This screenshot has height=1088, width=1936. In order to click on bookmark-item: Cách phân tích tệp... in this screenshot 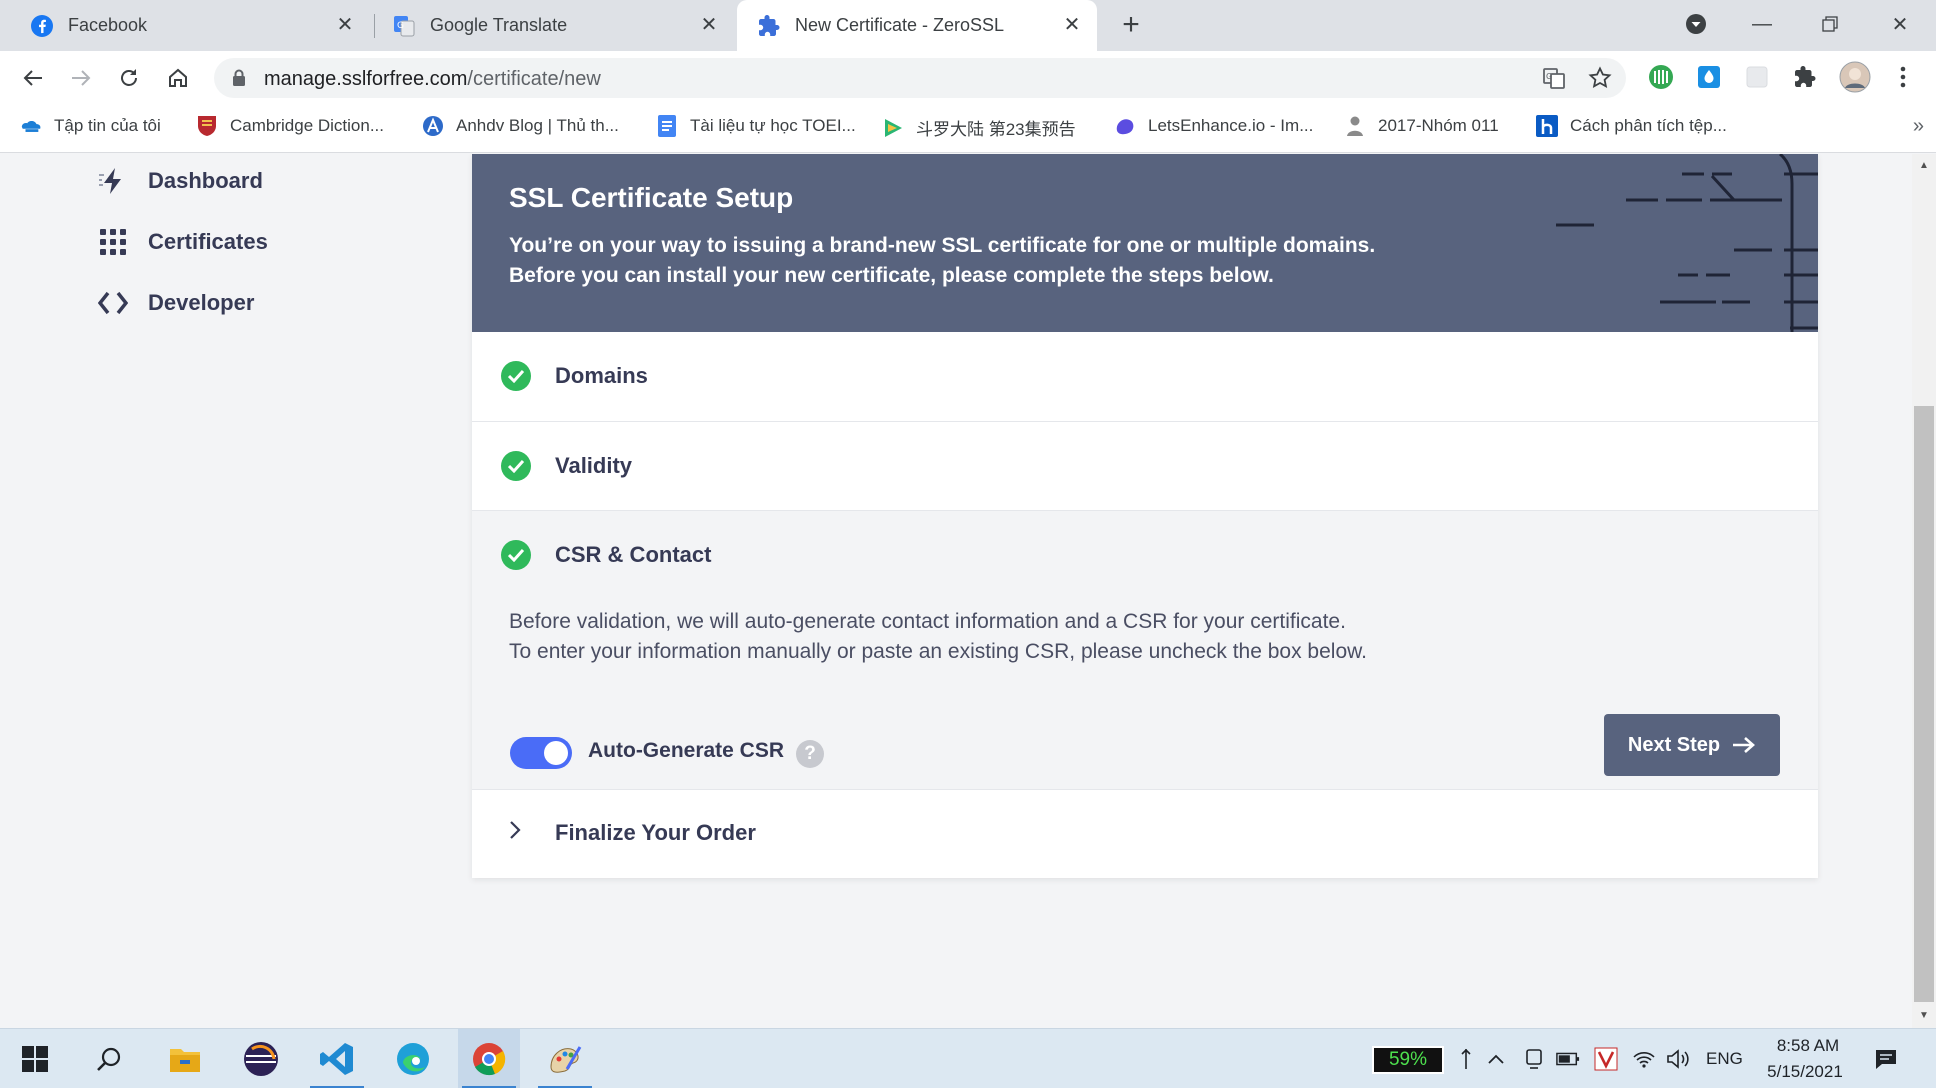, I will do `click(1631, 126)`.